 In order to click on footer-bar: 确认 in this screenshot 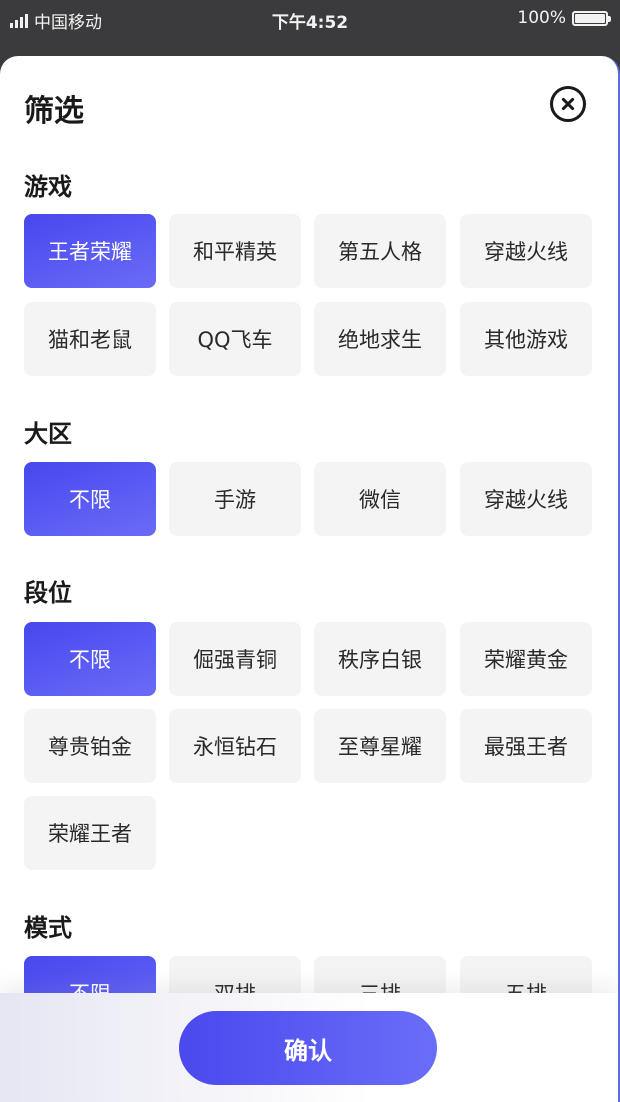, I will do `click(309, 1047)`.